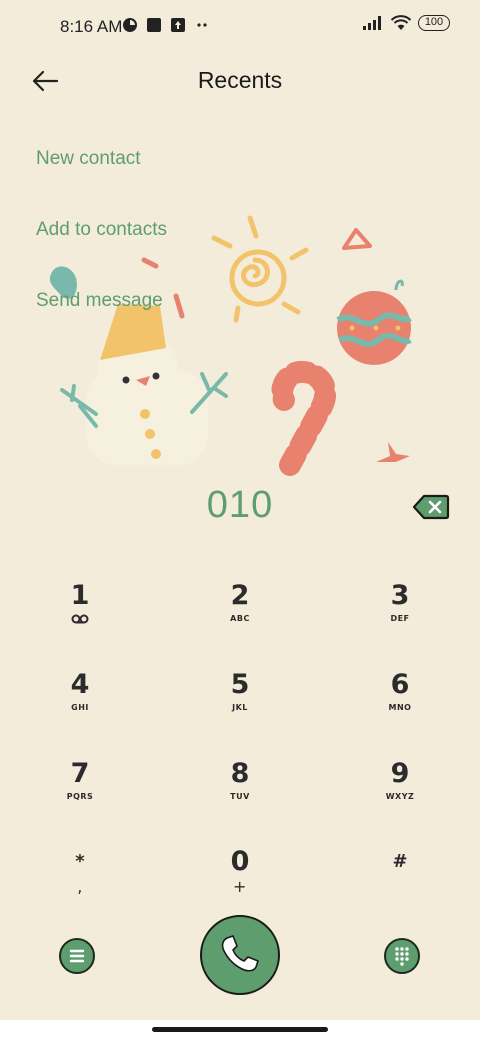 Image resolution: width=480 pixels, height=1040 pixels. Describe the element at coordinates (357, 239) in the screenshot. I see `triangle-decoration` at that location.